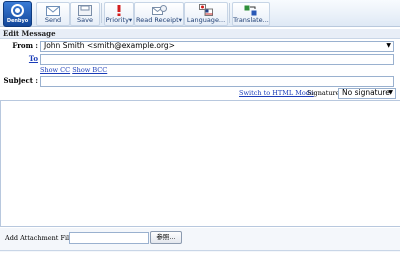 The height and width of the screenshot is (262, 400). What do you see at coordinates (109, 45) in the screenshot?
I see `from-value: John Smith <smith@example.org>` at bounding box center [109, 45].